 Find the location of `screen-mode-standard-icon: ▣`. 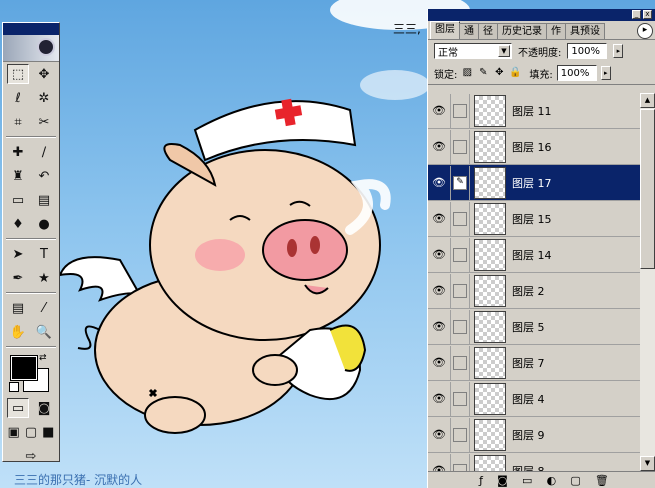

screen-mode-standard-icon: ▣ is located at coordinates (13, 432).